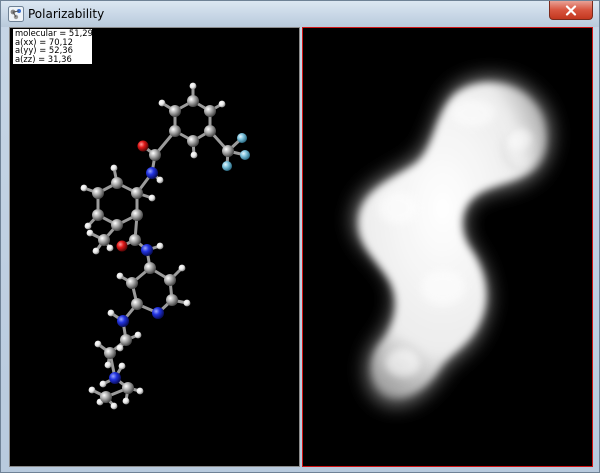 This screenshot has width=600, height=473. What do you see at coordinates (43, 58) in the screenshot?
I see `azz-value: a(zz) = 31,36` at bounding box center [43, 58].